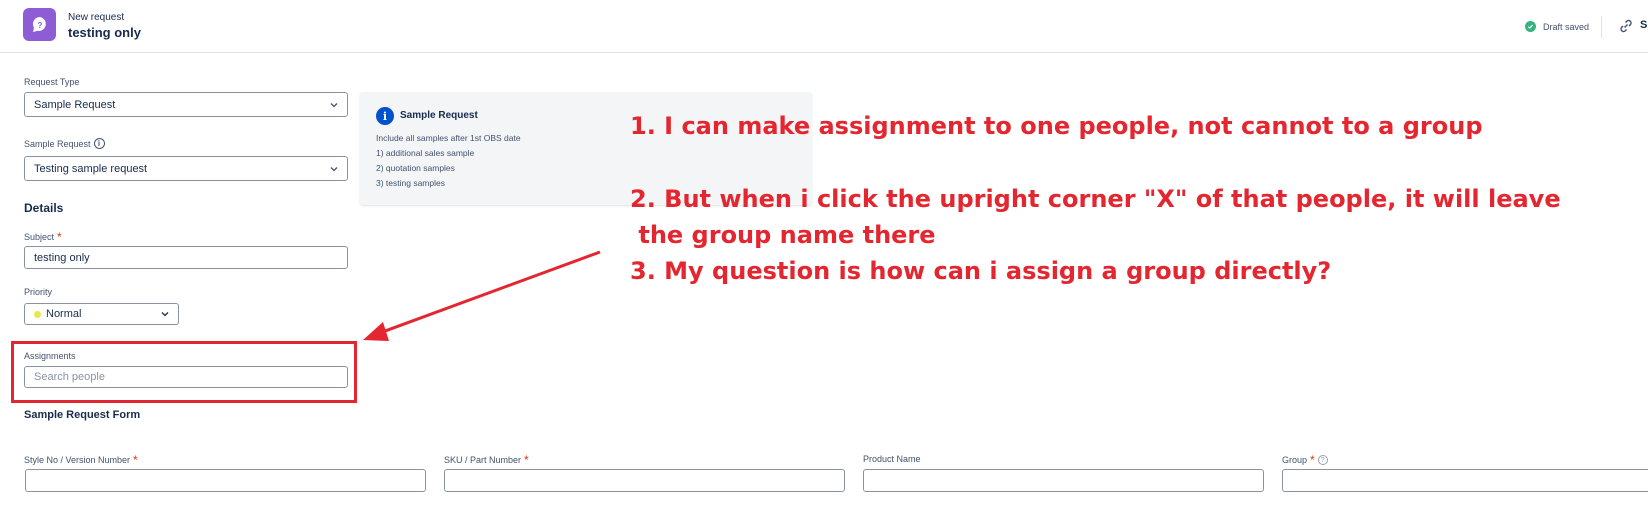  I want to click on draft-status: Draft saved, so click(1557, 26).